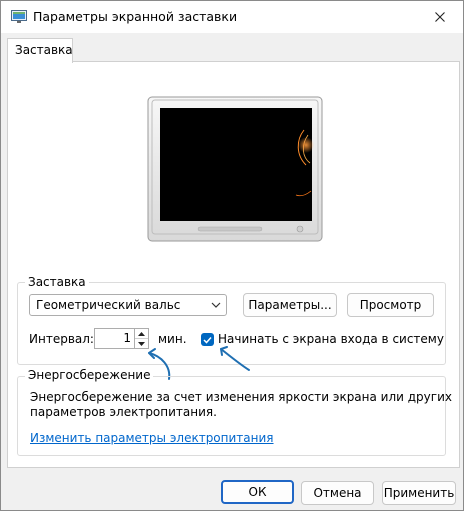 The height and width of the screenshot is (511, 464). I want to click on ok-button-label: ОК, so click(257, 492).